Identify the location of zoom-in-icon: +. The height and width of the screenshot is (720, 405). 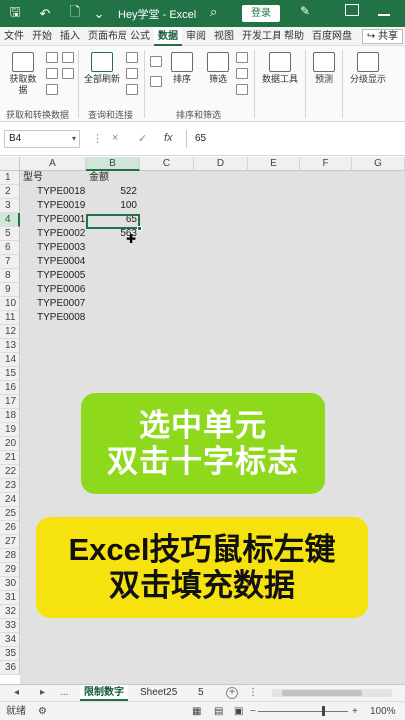
(355, 711).